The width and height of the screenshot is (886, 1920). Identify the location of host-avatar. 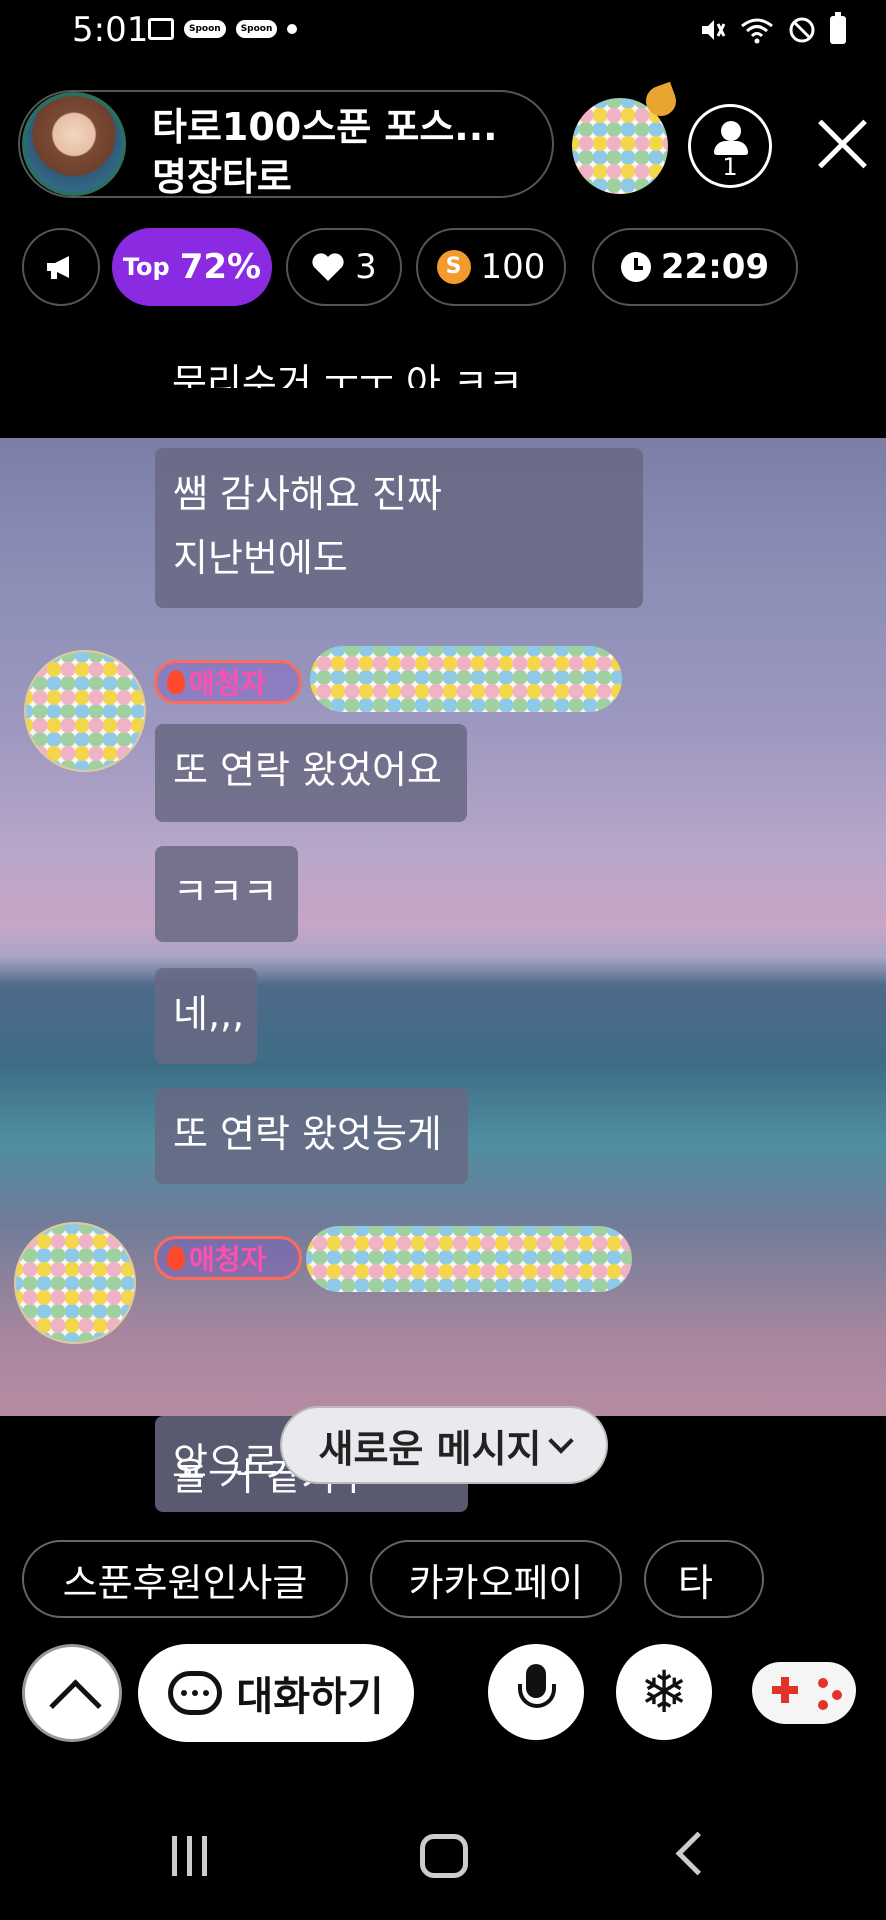
(74, 144).